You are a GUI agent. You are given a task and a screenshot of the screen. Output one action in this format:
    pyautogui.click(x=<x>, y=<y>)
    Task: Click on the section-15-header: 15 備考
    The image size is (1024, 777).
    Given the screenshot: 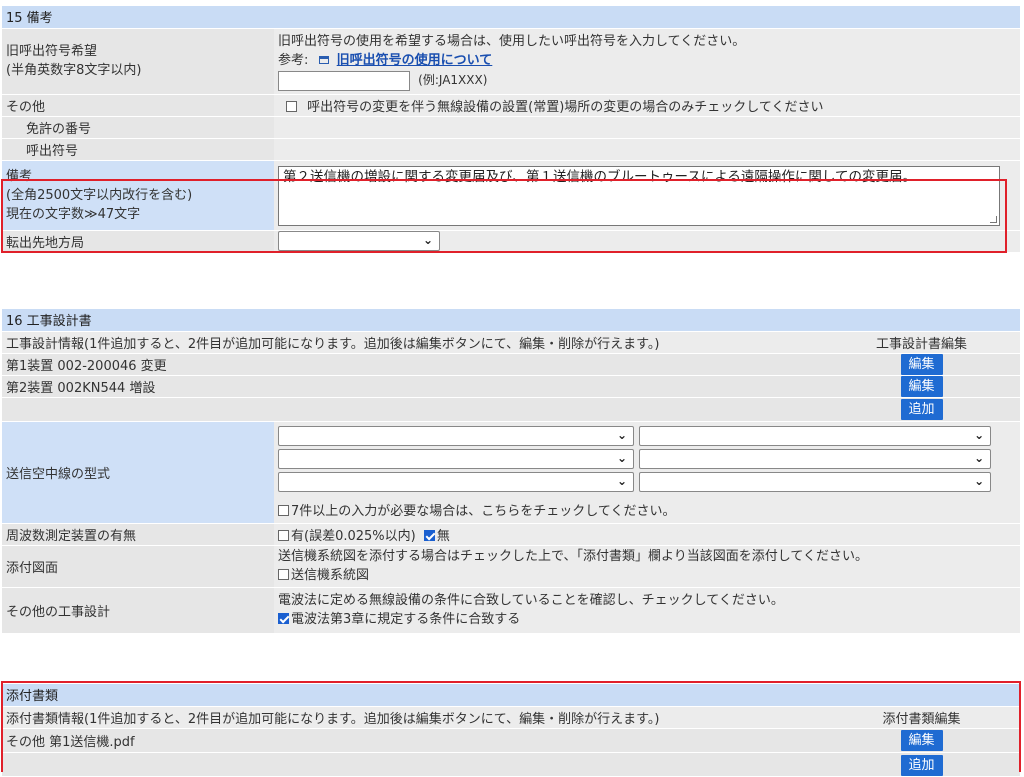 What is the action you would take?
    pyautogui.click(x=511, y=17)
    